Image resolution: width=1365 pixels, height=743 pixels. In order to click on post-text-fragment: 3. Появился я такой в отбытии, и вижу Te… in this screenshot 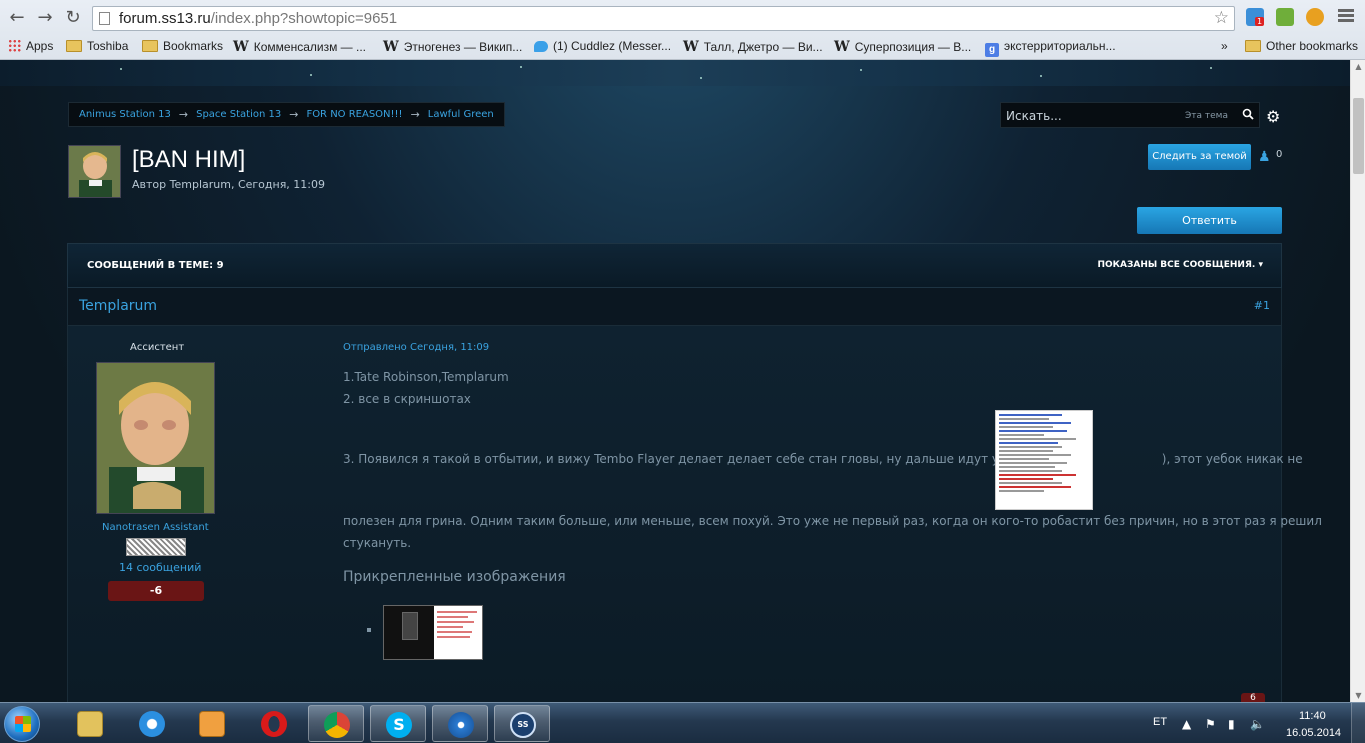, I will do `click(699, 459)`.